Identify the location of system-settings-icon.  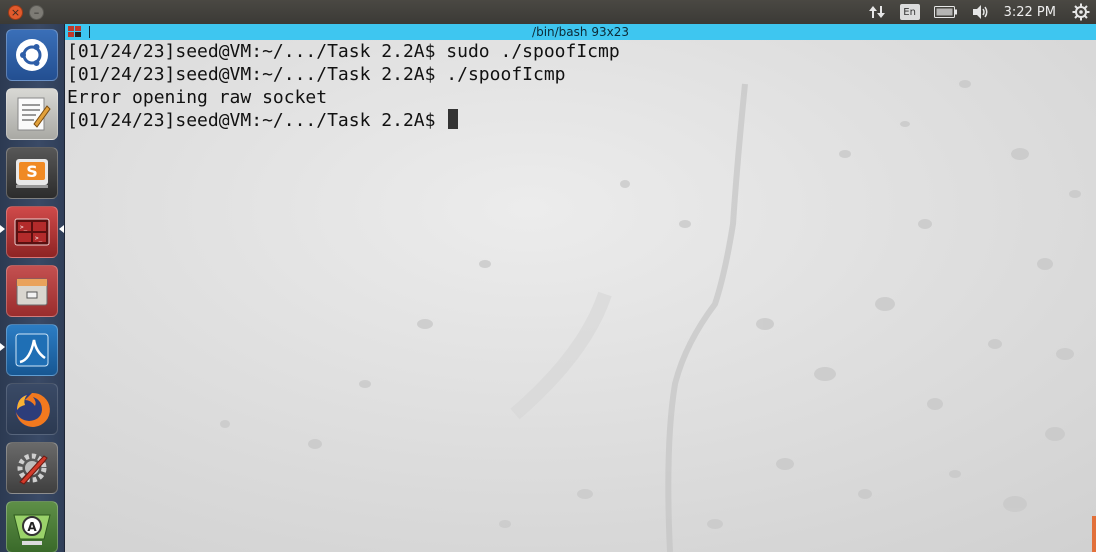
(32, 469).